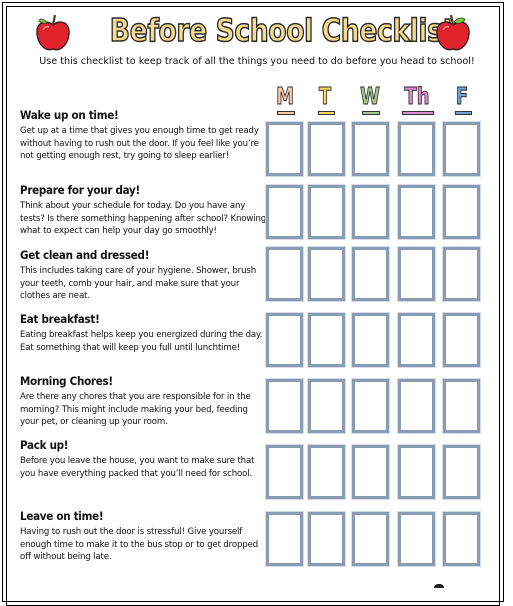  Describe the element at coordinates (370, 97) in the screenshot. I see `day-header-w: W` at that location.